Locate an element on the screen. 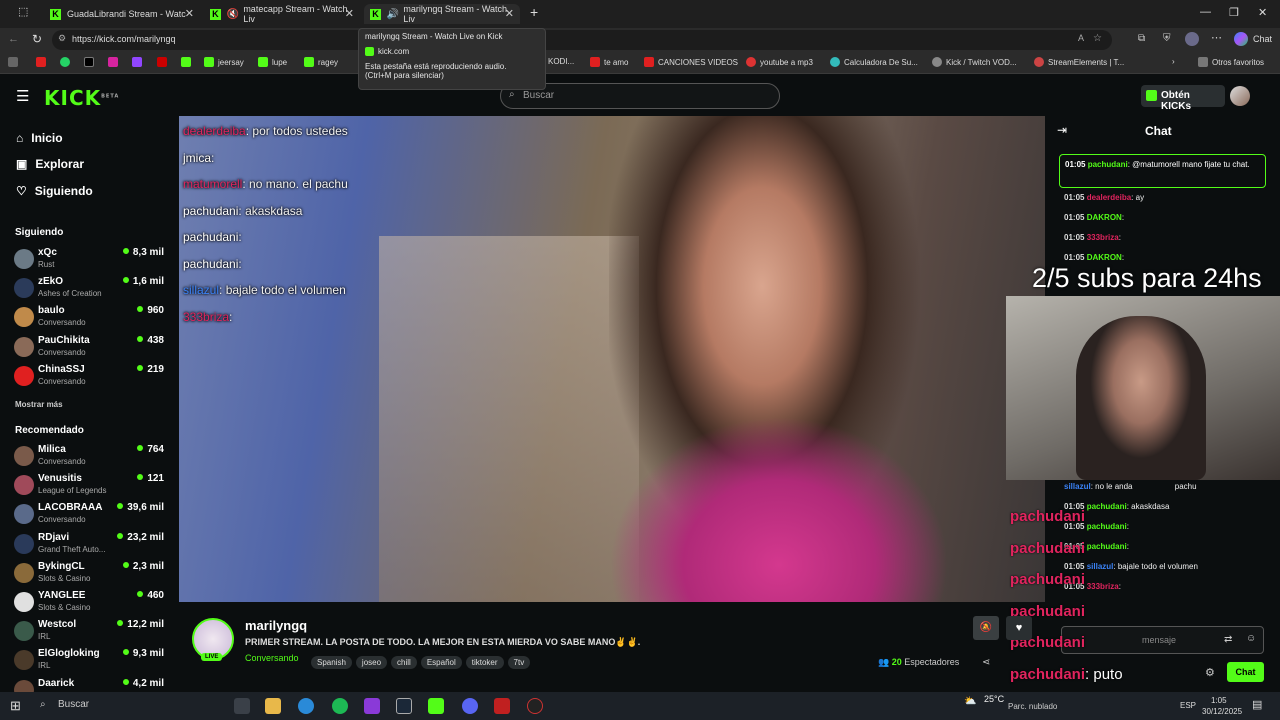 The image size is (1280, 720). reload-icon: ↻ is located at coordinates (37, 39).